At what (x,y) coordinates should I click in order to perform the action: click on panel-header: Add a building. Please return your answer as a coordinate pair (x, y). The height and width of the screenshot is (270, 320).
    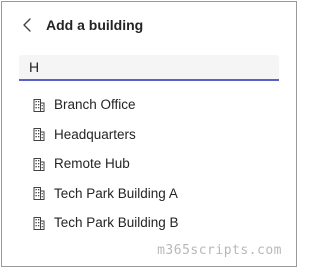
    Looking at the image, I should click on (81, 25).